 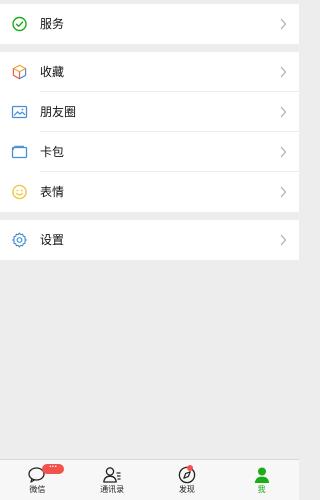 What do you see at coordinates (112, 475) in the screenshot?
I see `contacts-icon` at bounding box center [112, 475].